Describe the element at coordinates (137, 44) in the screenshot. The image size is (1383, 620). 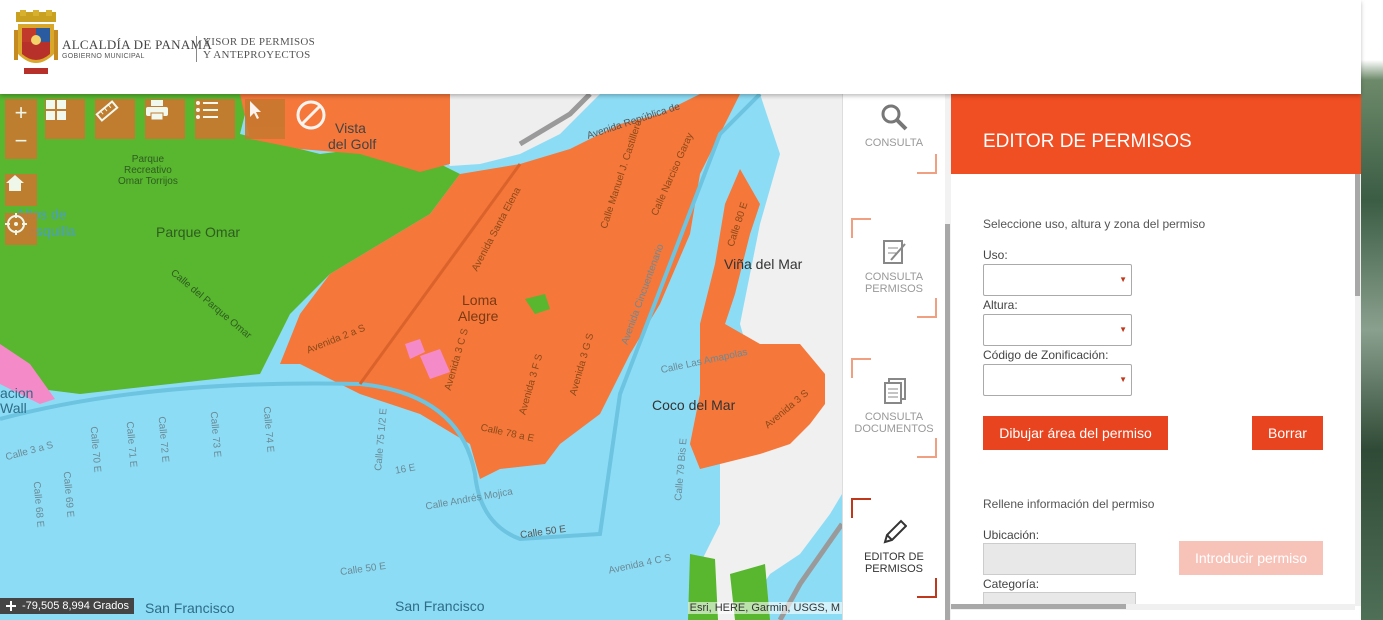
I see `org-name: ALCALDÍA DE PANAMÁ` at that location.